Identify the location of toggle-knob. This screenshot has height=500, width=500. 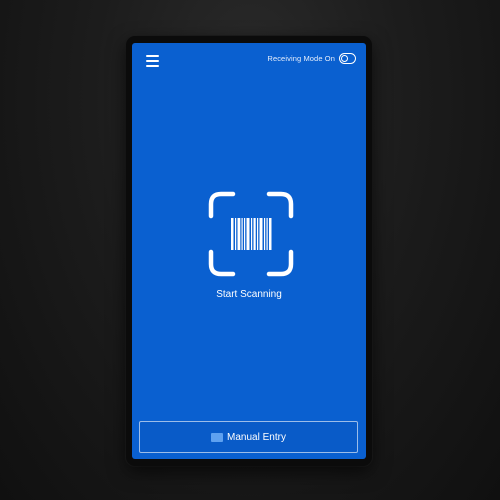
(344, 58).